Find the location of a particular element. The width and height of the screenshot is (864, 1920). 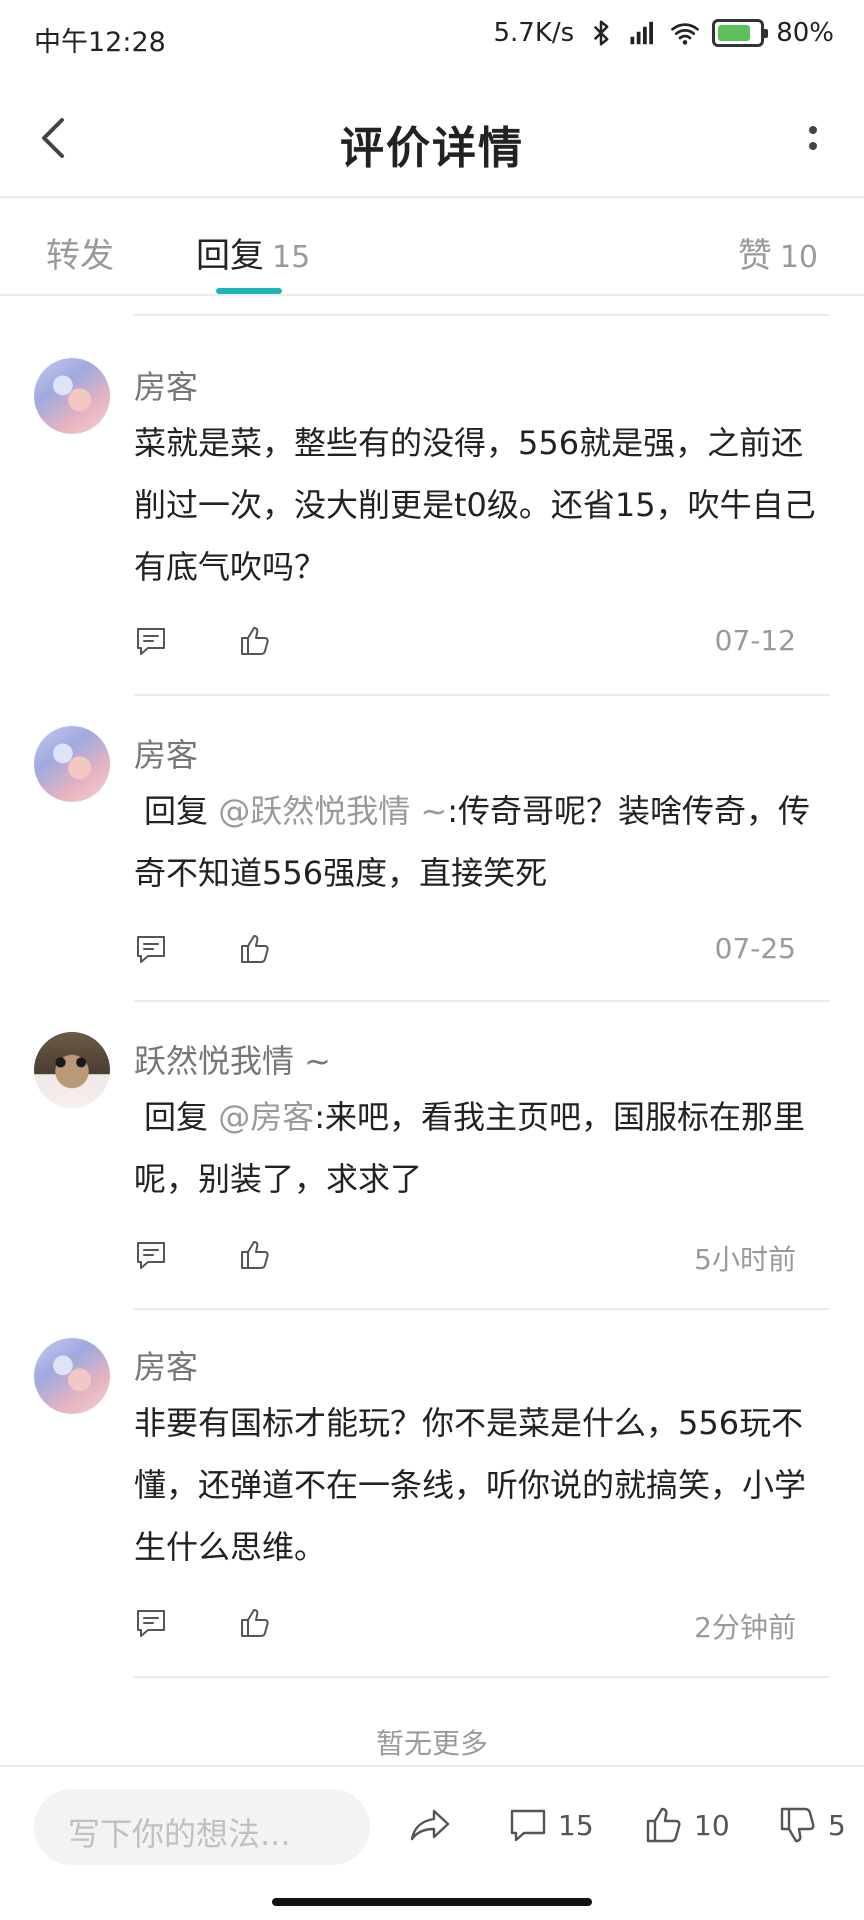

comment-count: 15 is located at coordinates (576, 1825).